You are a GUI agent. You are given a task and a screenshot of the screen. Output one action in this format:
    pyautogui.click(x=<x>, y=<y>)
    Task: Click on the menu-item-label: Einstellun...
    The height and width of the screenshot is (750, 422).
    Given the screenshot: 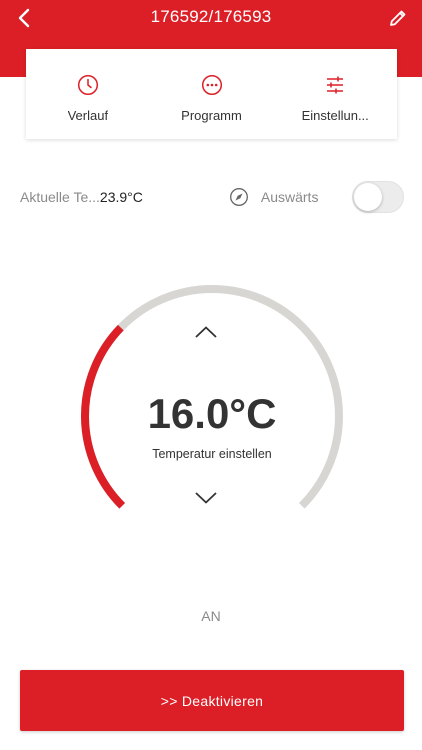 What is the action you would take?
    pyautogui.click(x=335, y=115)
    